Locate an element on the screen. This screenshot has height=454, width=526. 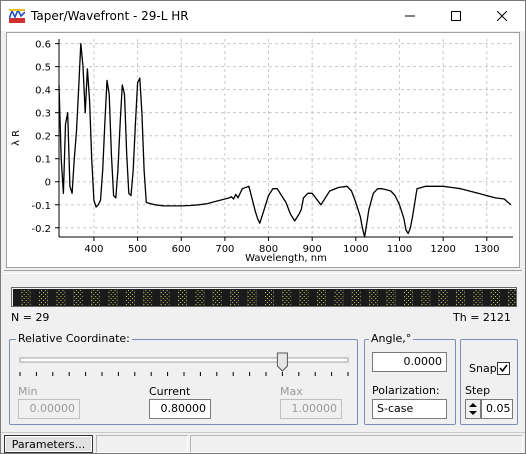
layer-strip is located at coordinates (264, 297).